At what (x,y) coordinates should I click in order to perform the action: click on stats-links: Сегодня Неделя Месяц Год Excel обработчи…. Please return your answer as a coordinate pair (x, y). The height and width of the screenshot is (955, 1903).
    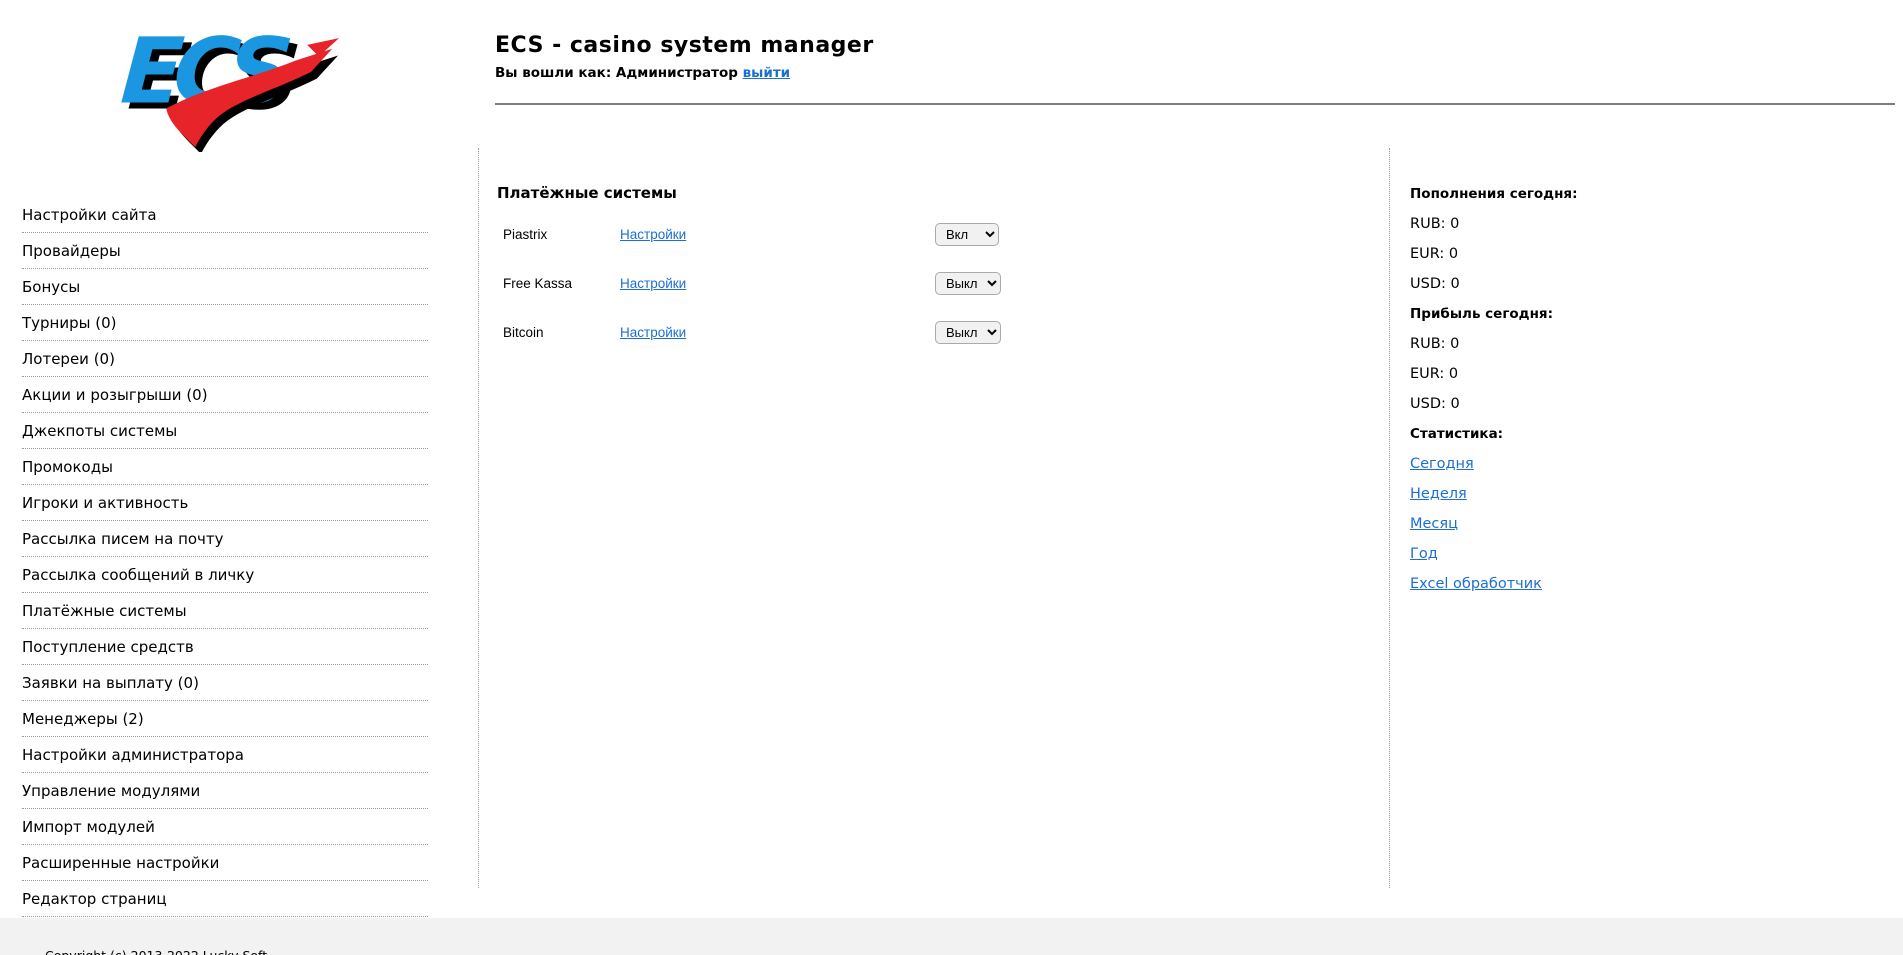
    Looking at the image, I should click on (1560, 524).